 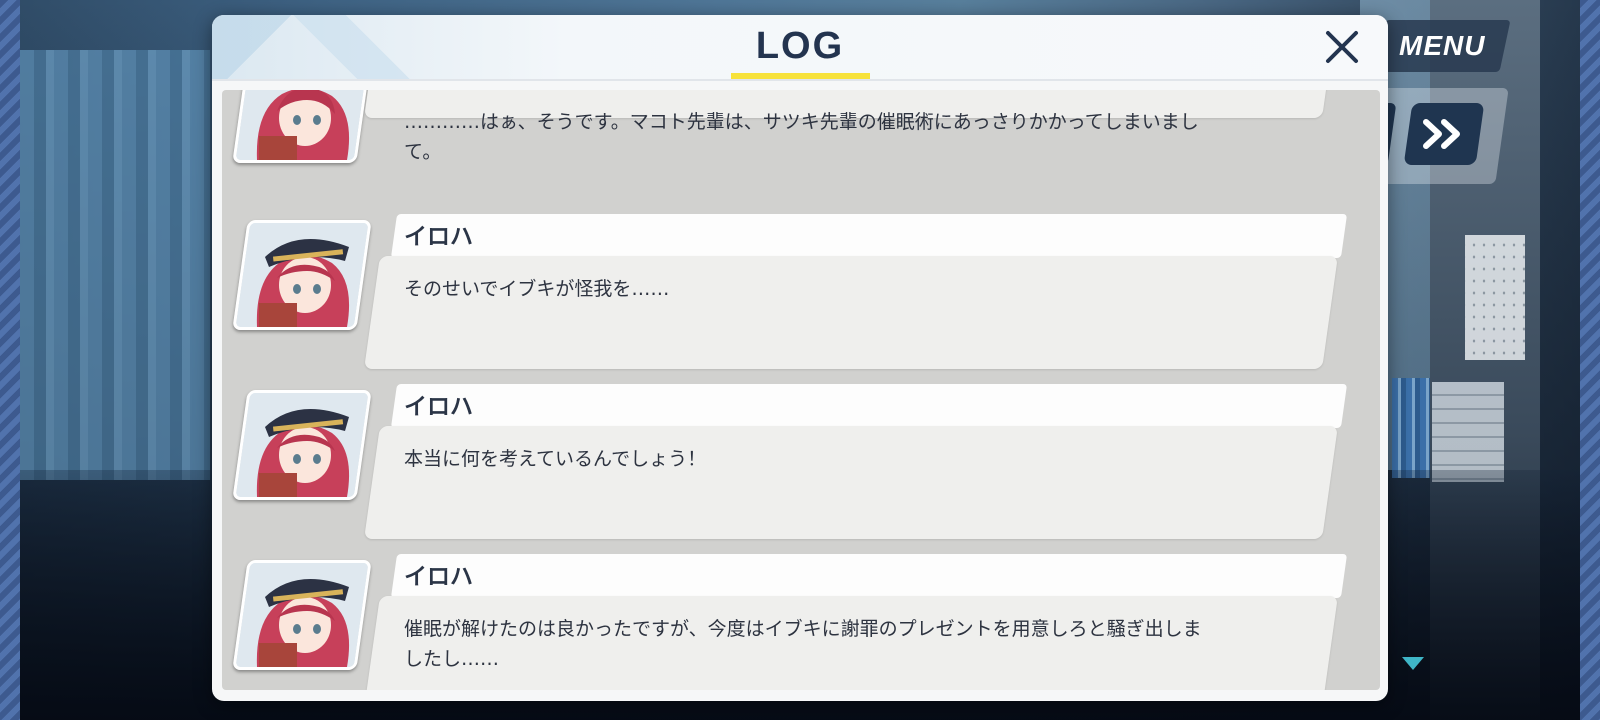 What do you see at coordinates (1495, 297) in the screenshot?
I see `wall-calendar` at bounding box center [1495, 297].